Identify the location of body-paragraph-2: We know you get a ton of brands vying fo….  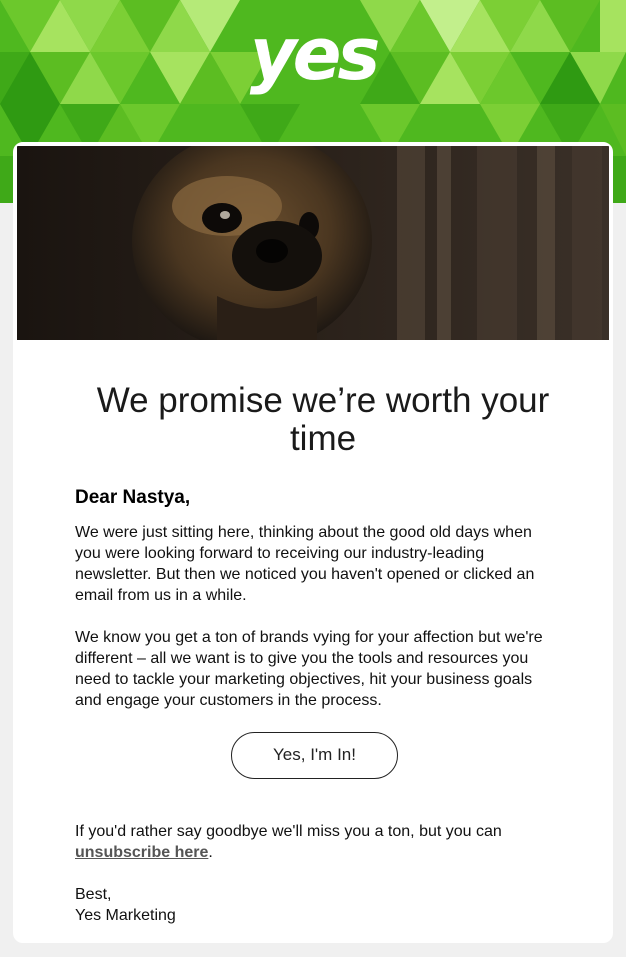
(309, 669).